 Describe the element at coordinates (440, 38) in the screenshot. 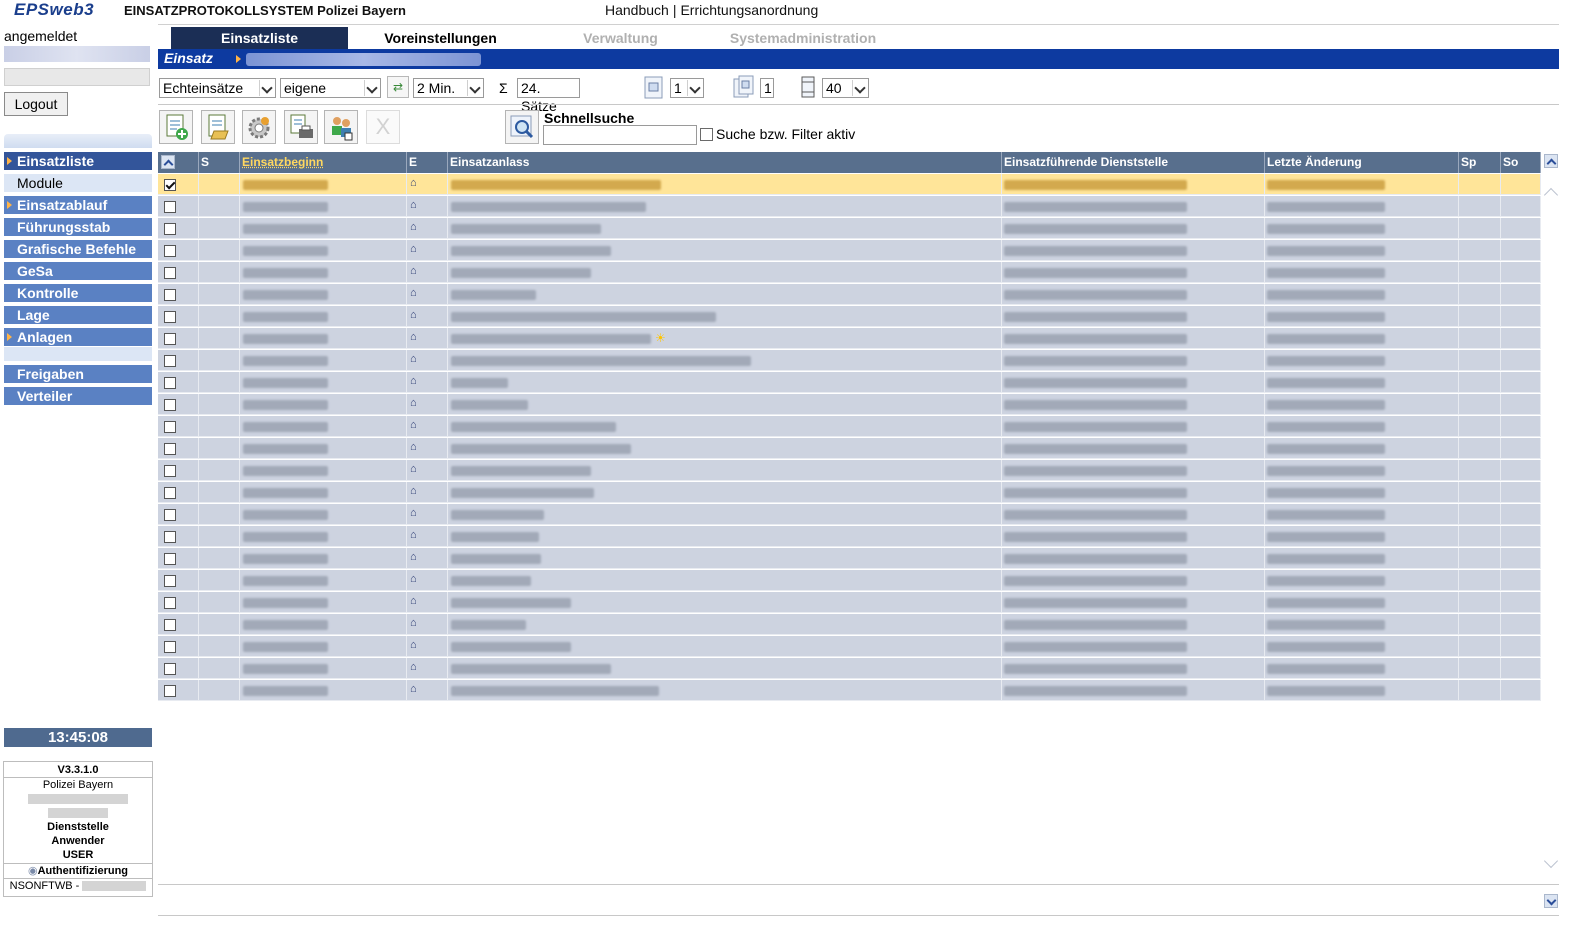

I see `tab-voreinstellungen: Voreinstellungen` at that location.